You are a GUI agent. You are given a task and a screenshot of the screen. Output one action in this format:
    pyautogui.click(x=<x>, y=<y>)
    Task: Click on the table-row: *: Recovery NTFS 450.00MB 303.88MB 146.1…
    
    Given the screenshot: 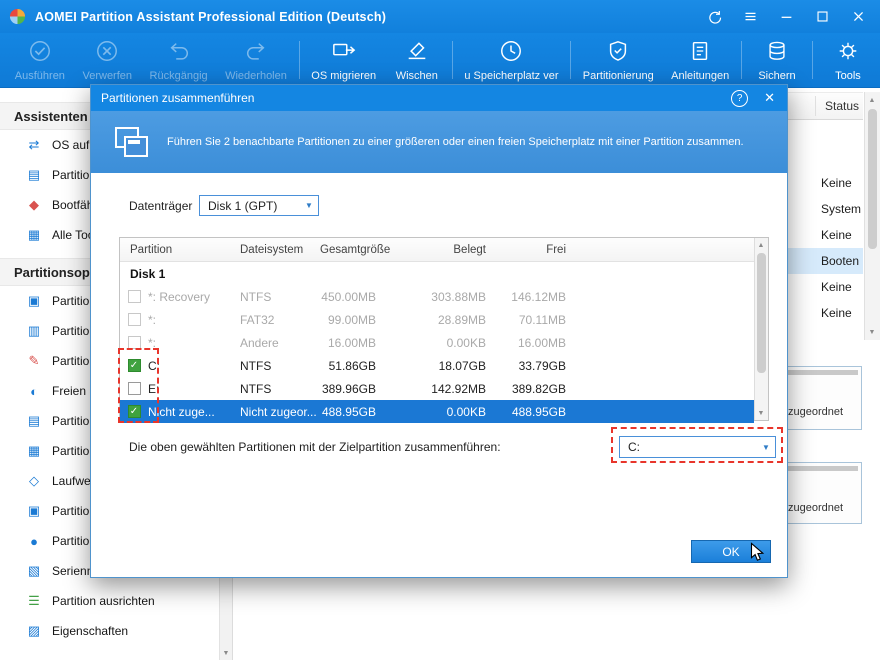 What is the action you would take?
    pyautogui.click(x=437, y=296)
    